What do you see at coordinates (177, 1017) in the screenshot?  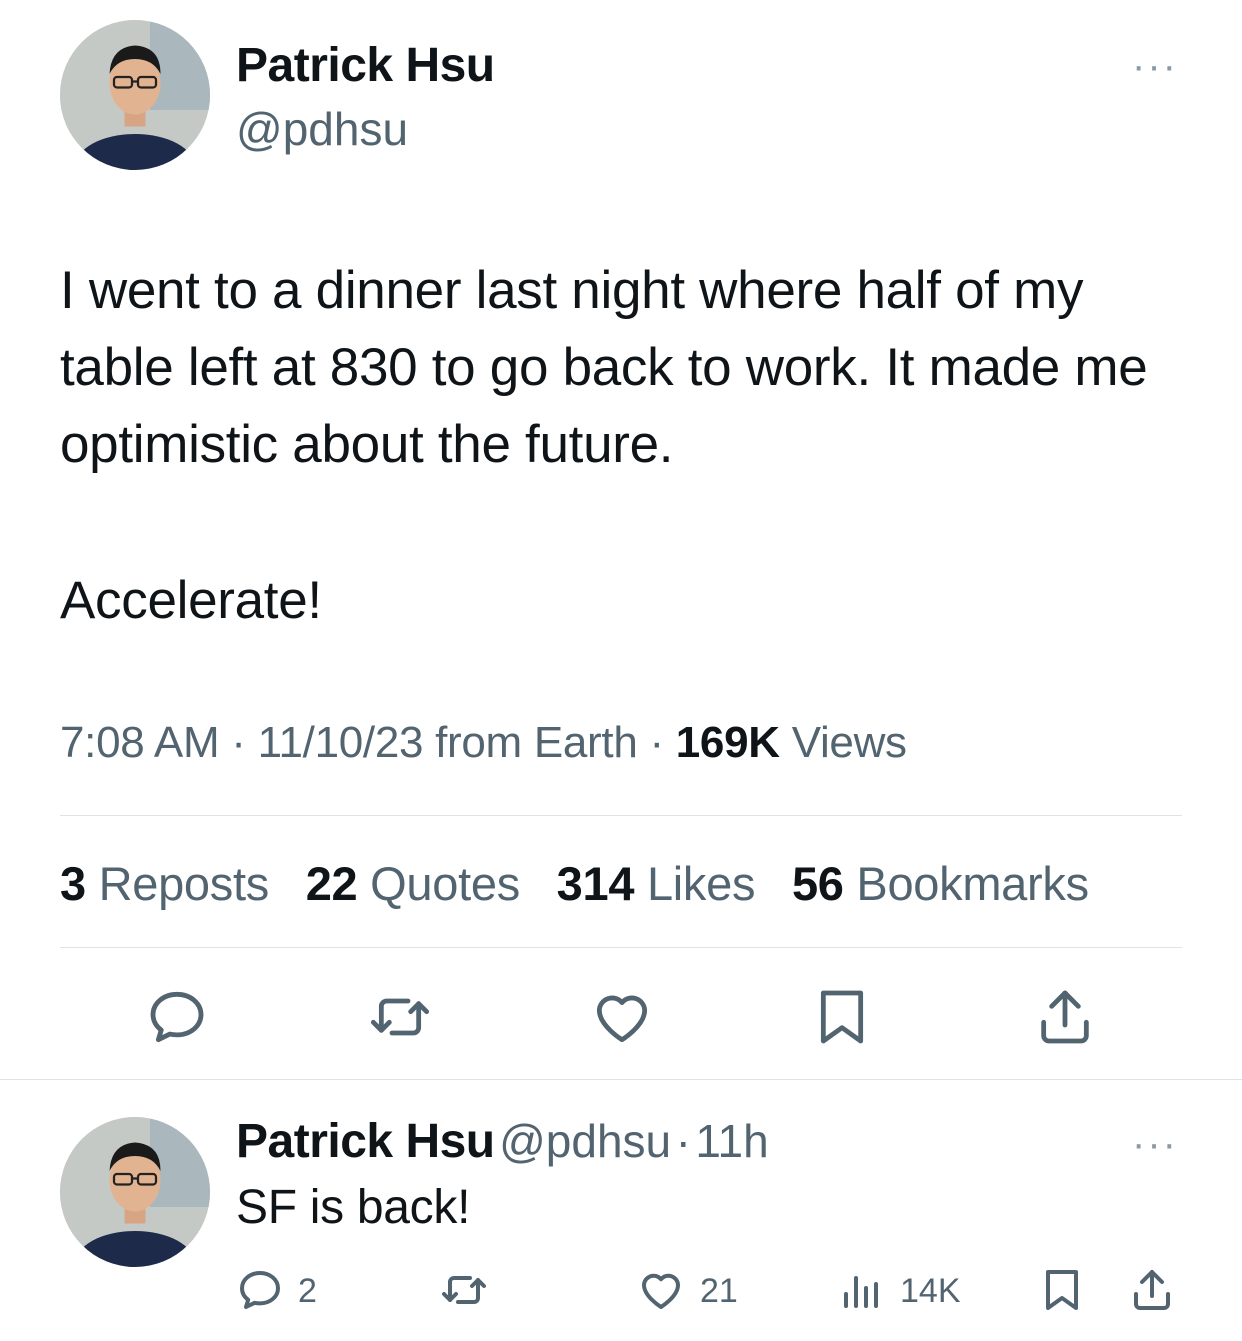 I see `reply-icon` at bounding box center [177, 1017].